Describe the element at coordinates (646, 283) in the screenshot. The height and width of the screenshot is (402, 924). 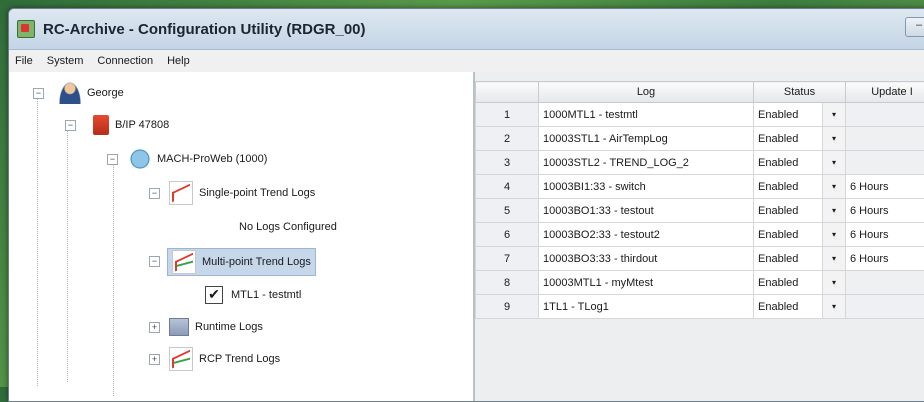
I see `log-cell: 10003MTL1 - myMtest` at that location.